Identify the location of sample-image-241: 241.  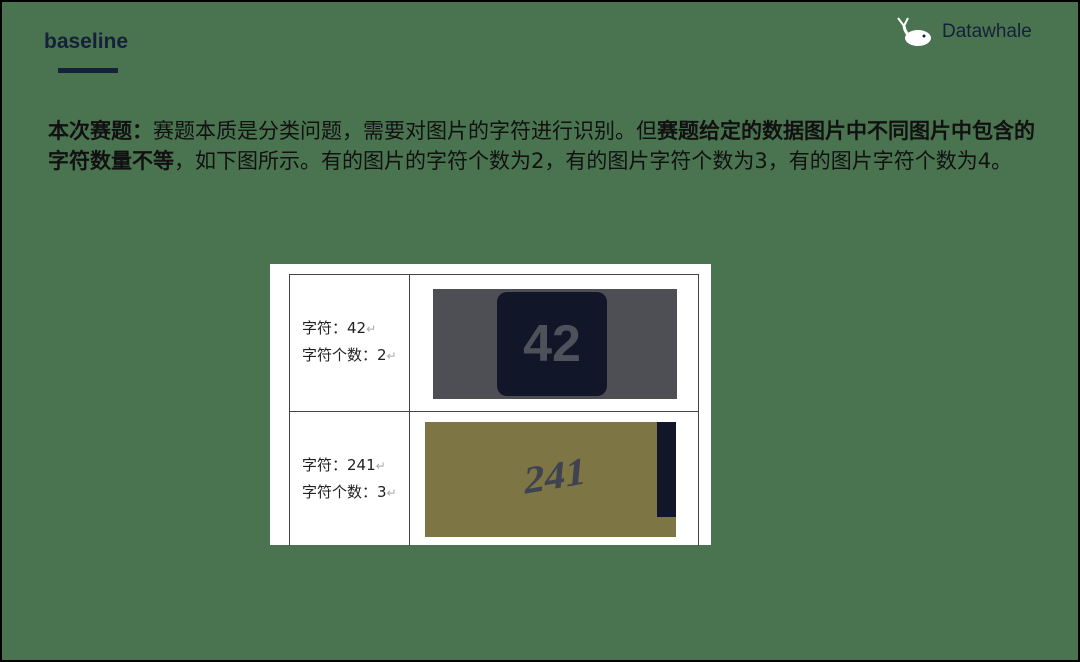
(550, 479).